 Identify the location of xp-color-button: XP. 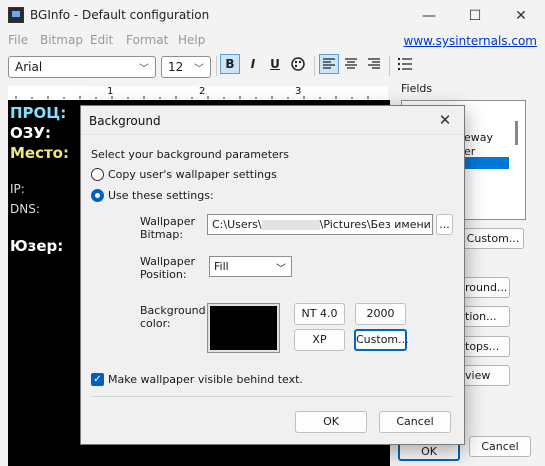
(319, 340).